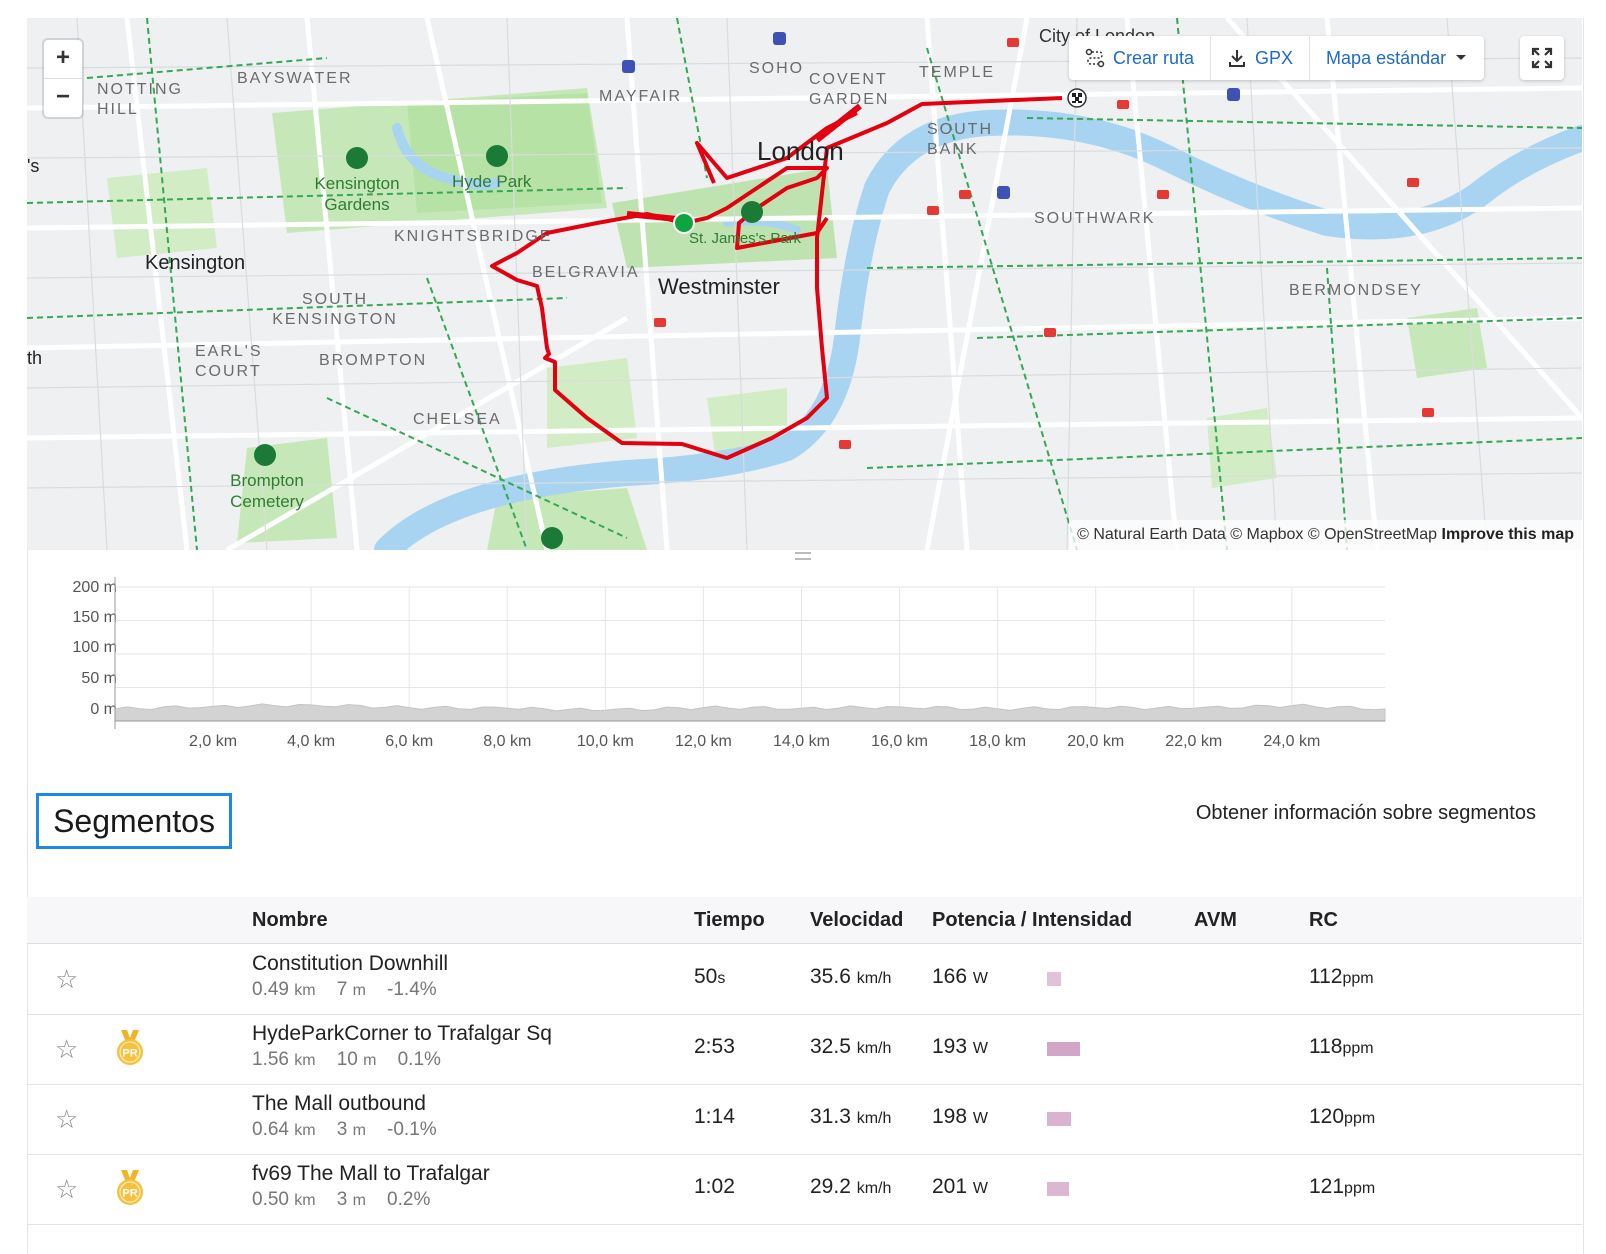 This screenshot has width=1606, height=1254. What do you see at coordinates (140, 99) in the screenshot?
I see `map-label-notting-hill: NOTTING HILL` at bounding box center [140, 99].